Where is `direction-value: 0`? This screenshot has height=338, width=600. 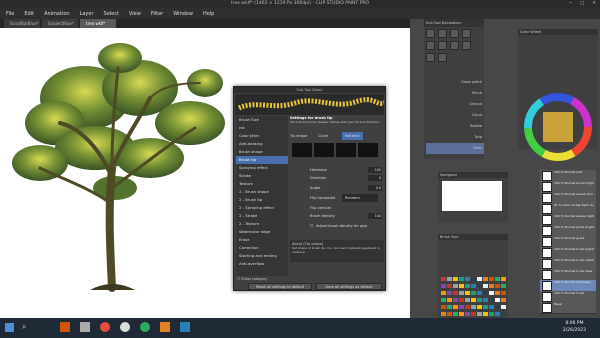 direction-value: 0 is located at coordinates (375, 178).